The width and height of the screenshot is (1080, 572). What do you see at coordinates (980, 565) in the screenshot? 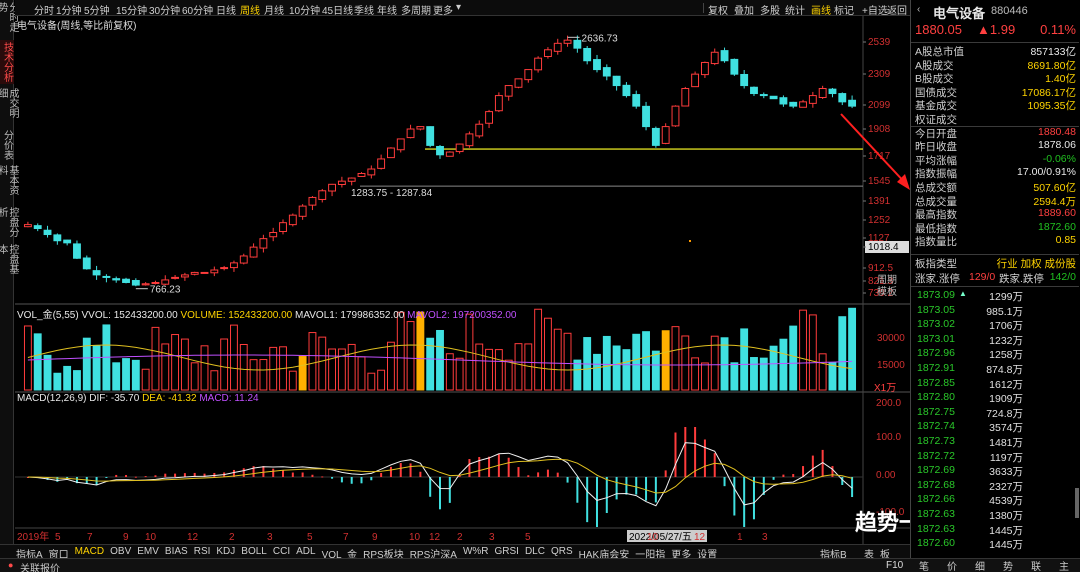
I see `panel-icon-2: 细` at bounding box center [980, 565].